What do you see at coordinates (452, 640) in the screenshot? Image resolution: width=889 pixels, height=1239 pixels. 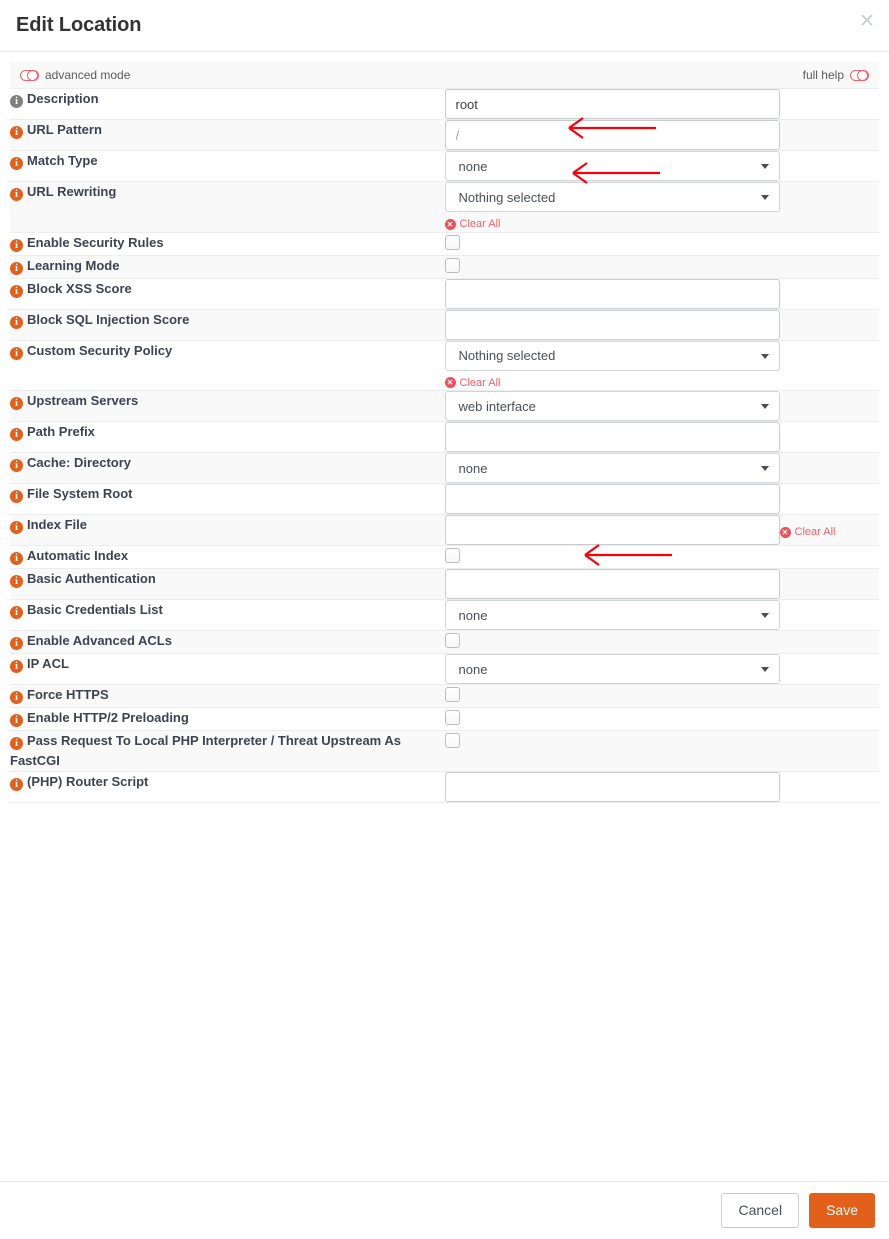 I see `checkbox-enable-advanced-acls` at bounding box center [452, 640].